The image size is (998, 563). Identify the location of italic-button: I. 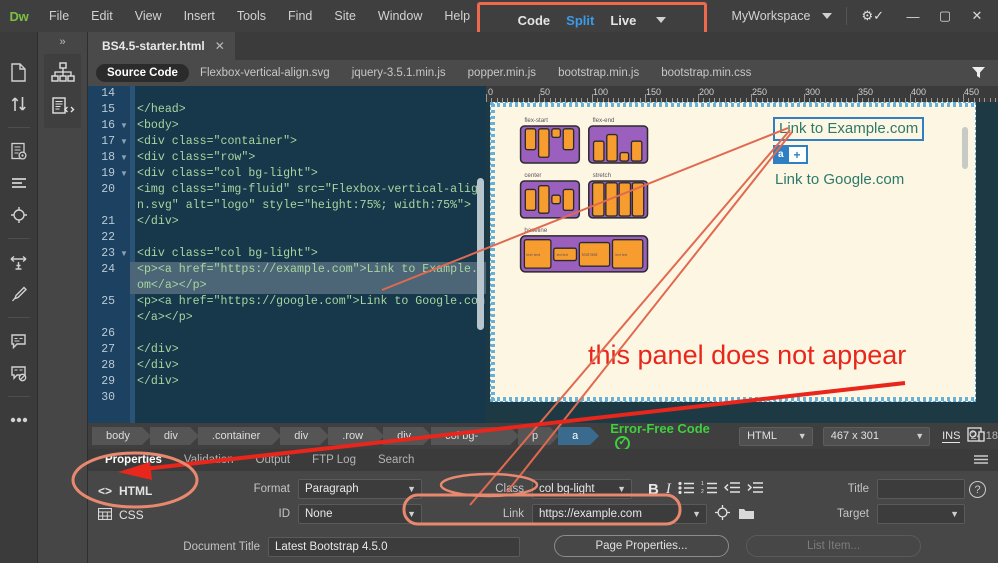
(668, 489).